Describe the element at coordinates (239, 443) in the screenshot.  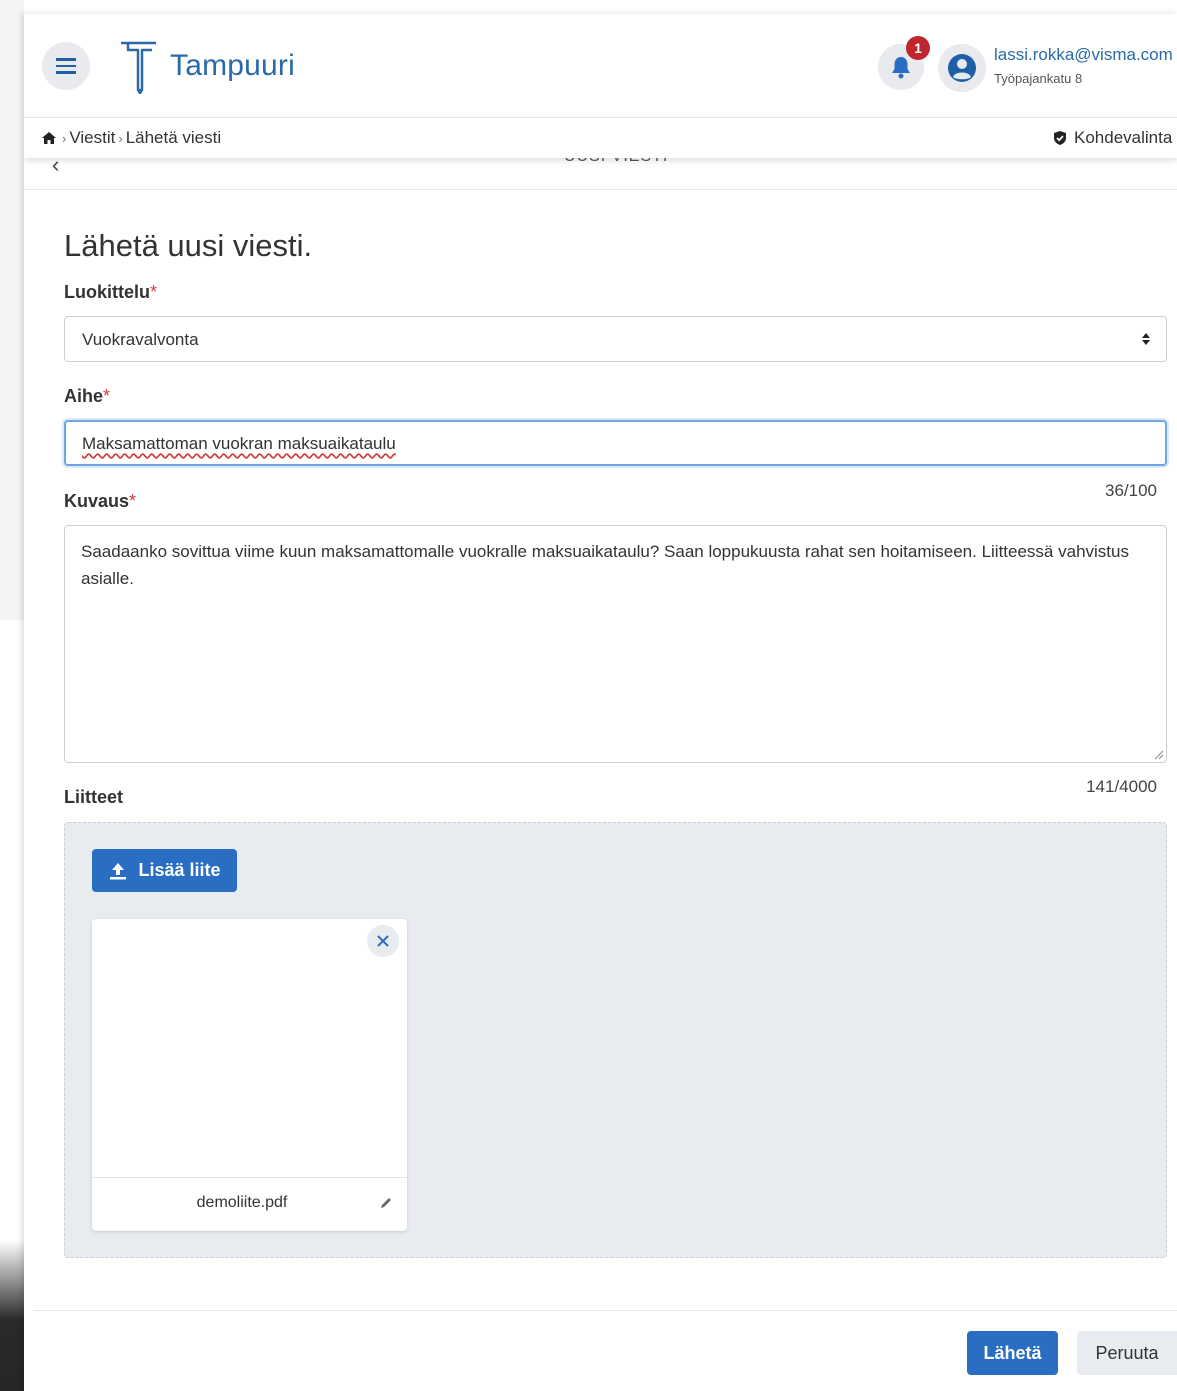
I see `subject-input-value: Maksamattoman vuokran maksuaikataulu` at that location.